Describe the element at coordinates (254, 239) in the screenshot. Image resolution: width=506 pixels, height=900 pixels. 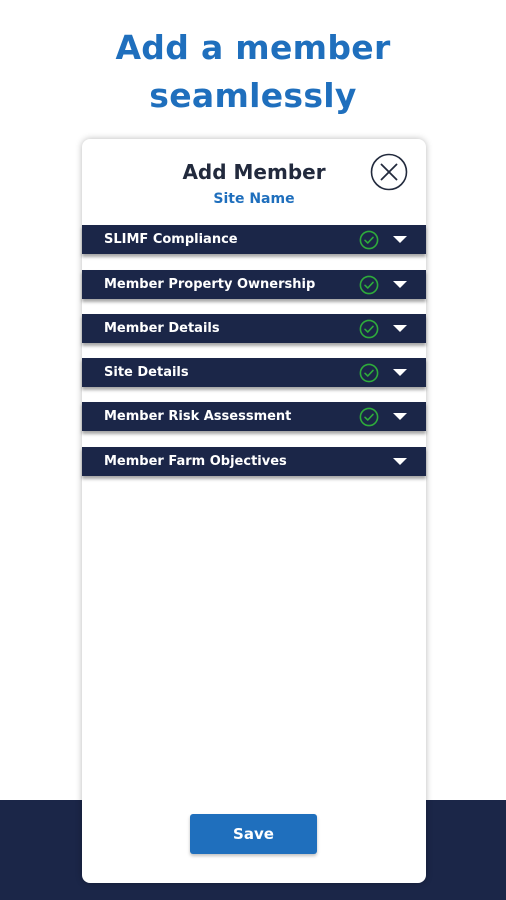
I see `section-slimf-compliance: SLIMF Compliance` at that location.